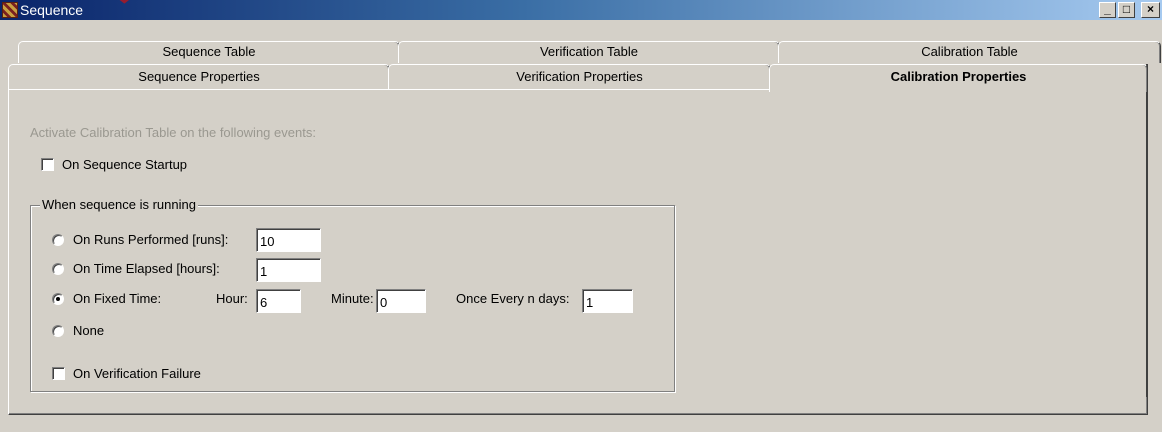 Image resolution: width=1162 pixels, height=432 pixels. I want to click on window-title: Sequence, so click(52, 10).